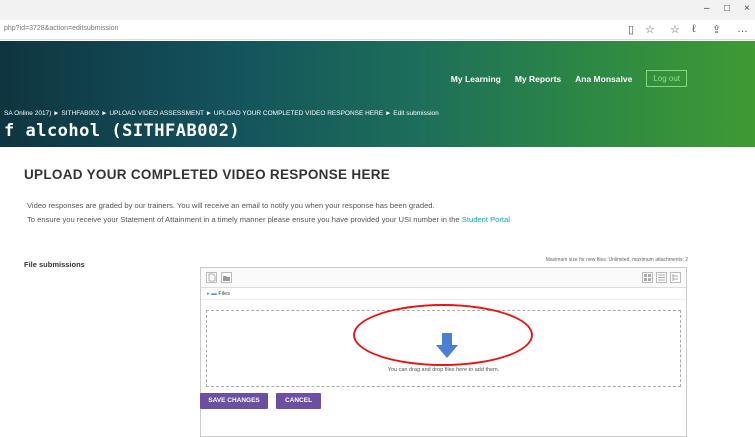 This screenshot has width=755, height=437. What do you see at coordinates (61, 28) in the screenshot?
I see `url-text: php?id=3728&action=editsubmission` at bounding box center [61, 28].